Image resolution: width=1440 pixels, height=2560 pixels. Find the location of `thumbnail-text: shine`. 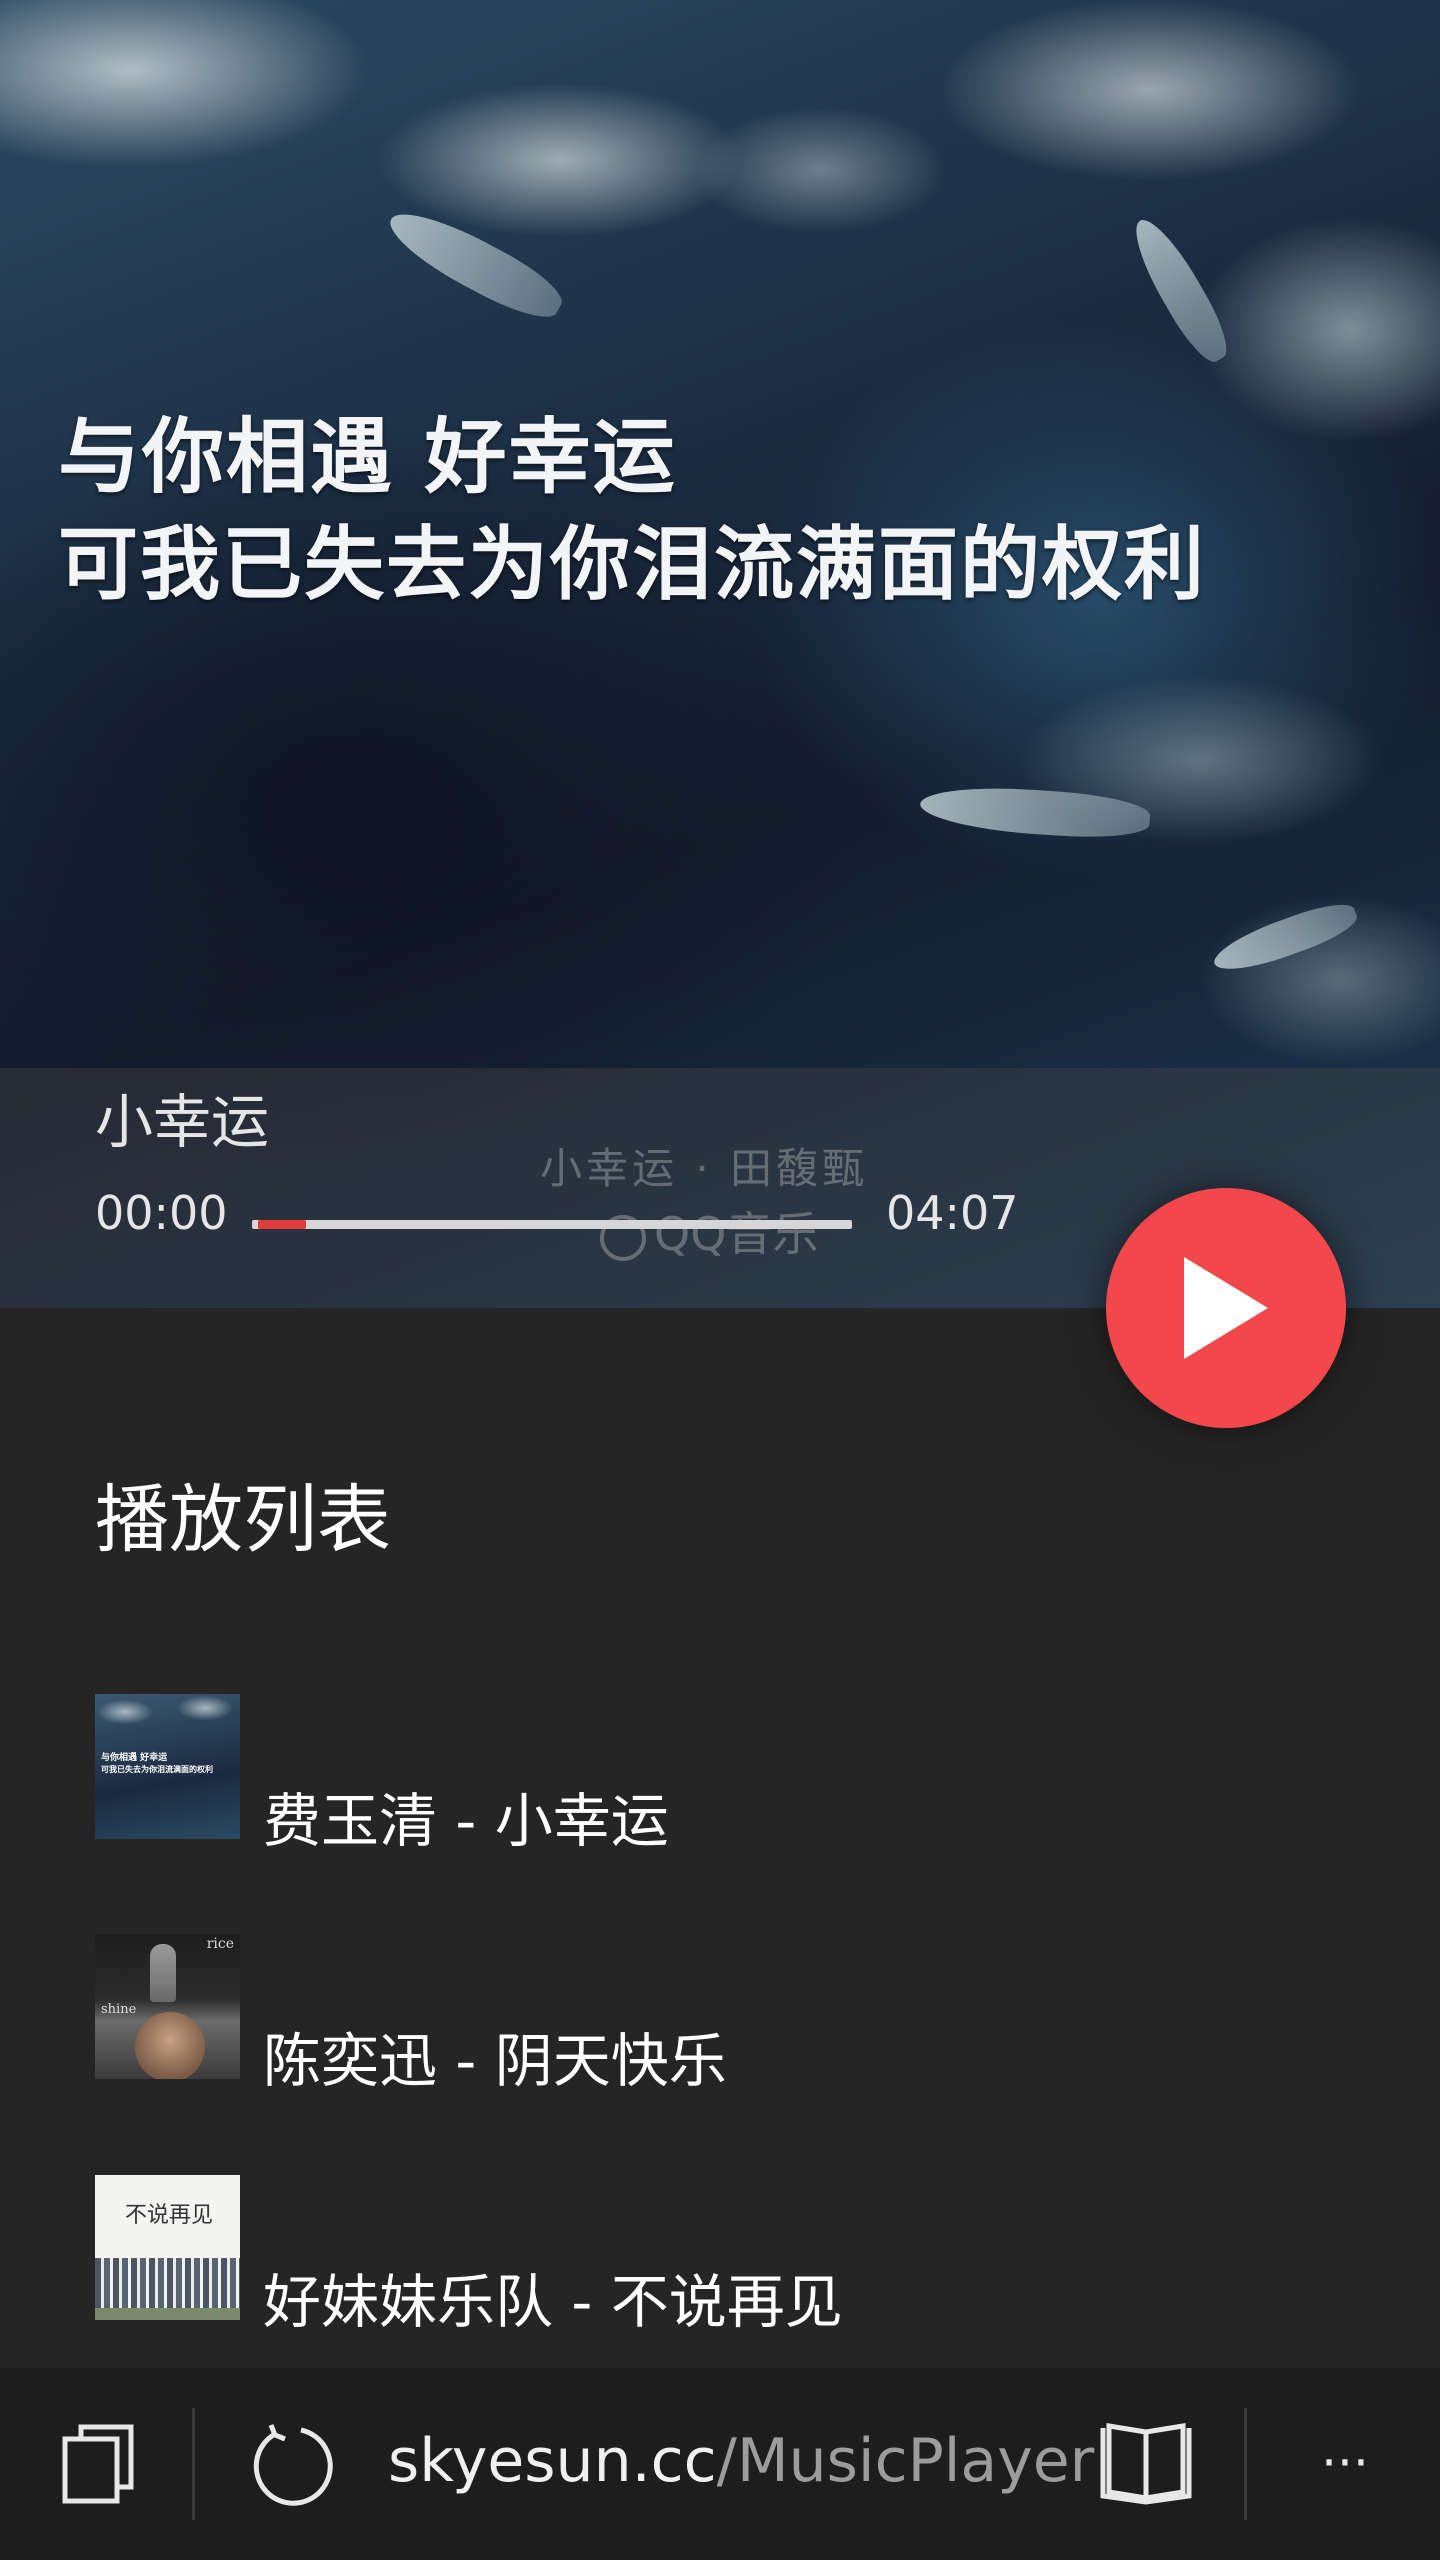

thumbnail-text: shine is located at coordinates (119, 2009).